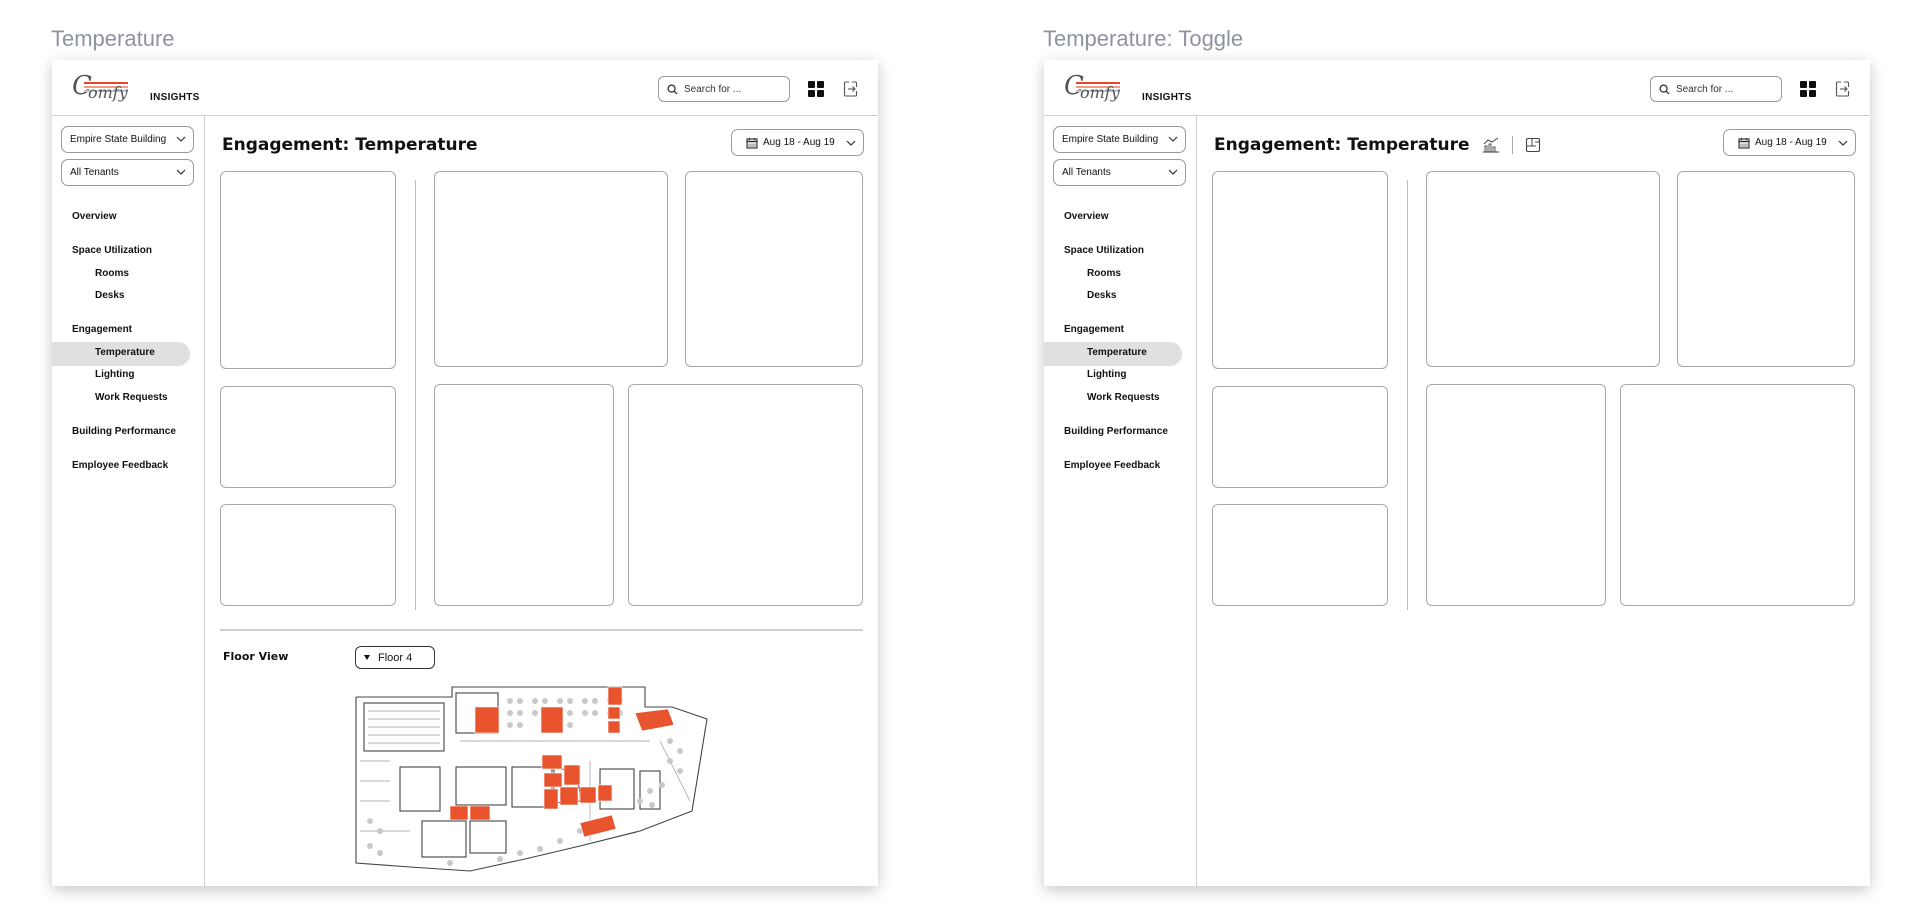  Describe the element at coordinates (1533, 145) in the screenshot. I see `floorplan-view-icon` at that location.